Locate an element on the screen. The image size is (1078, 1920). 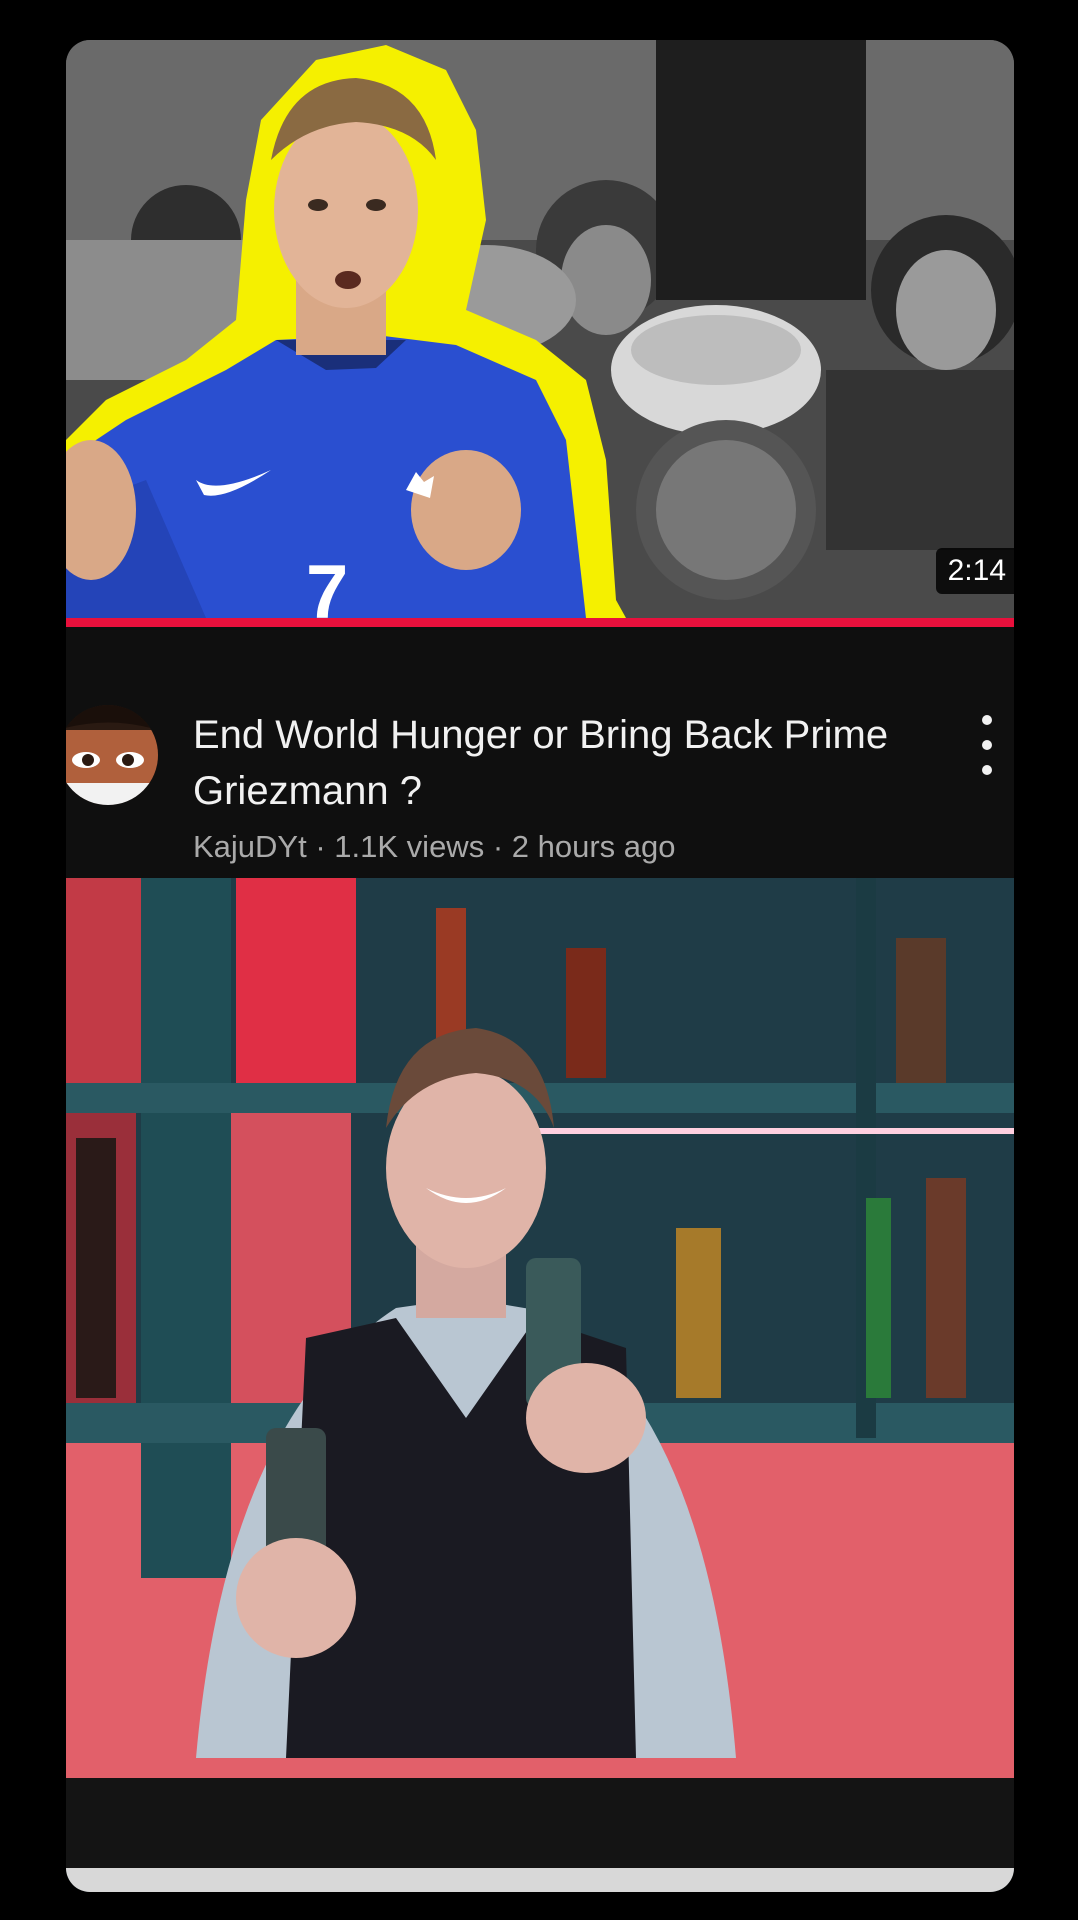
channel-name: KajuDYt is located at coordinates (250, 846).